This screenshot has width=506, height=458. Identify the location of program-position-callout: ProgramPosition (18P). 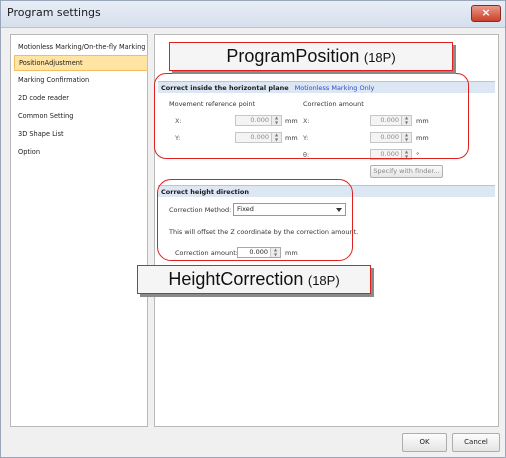
(311, 56).